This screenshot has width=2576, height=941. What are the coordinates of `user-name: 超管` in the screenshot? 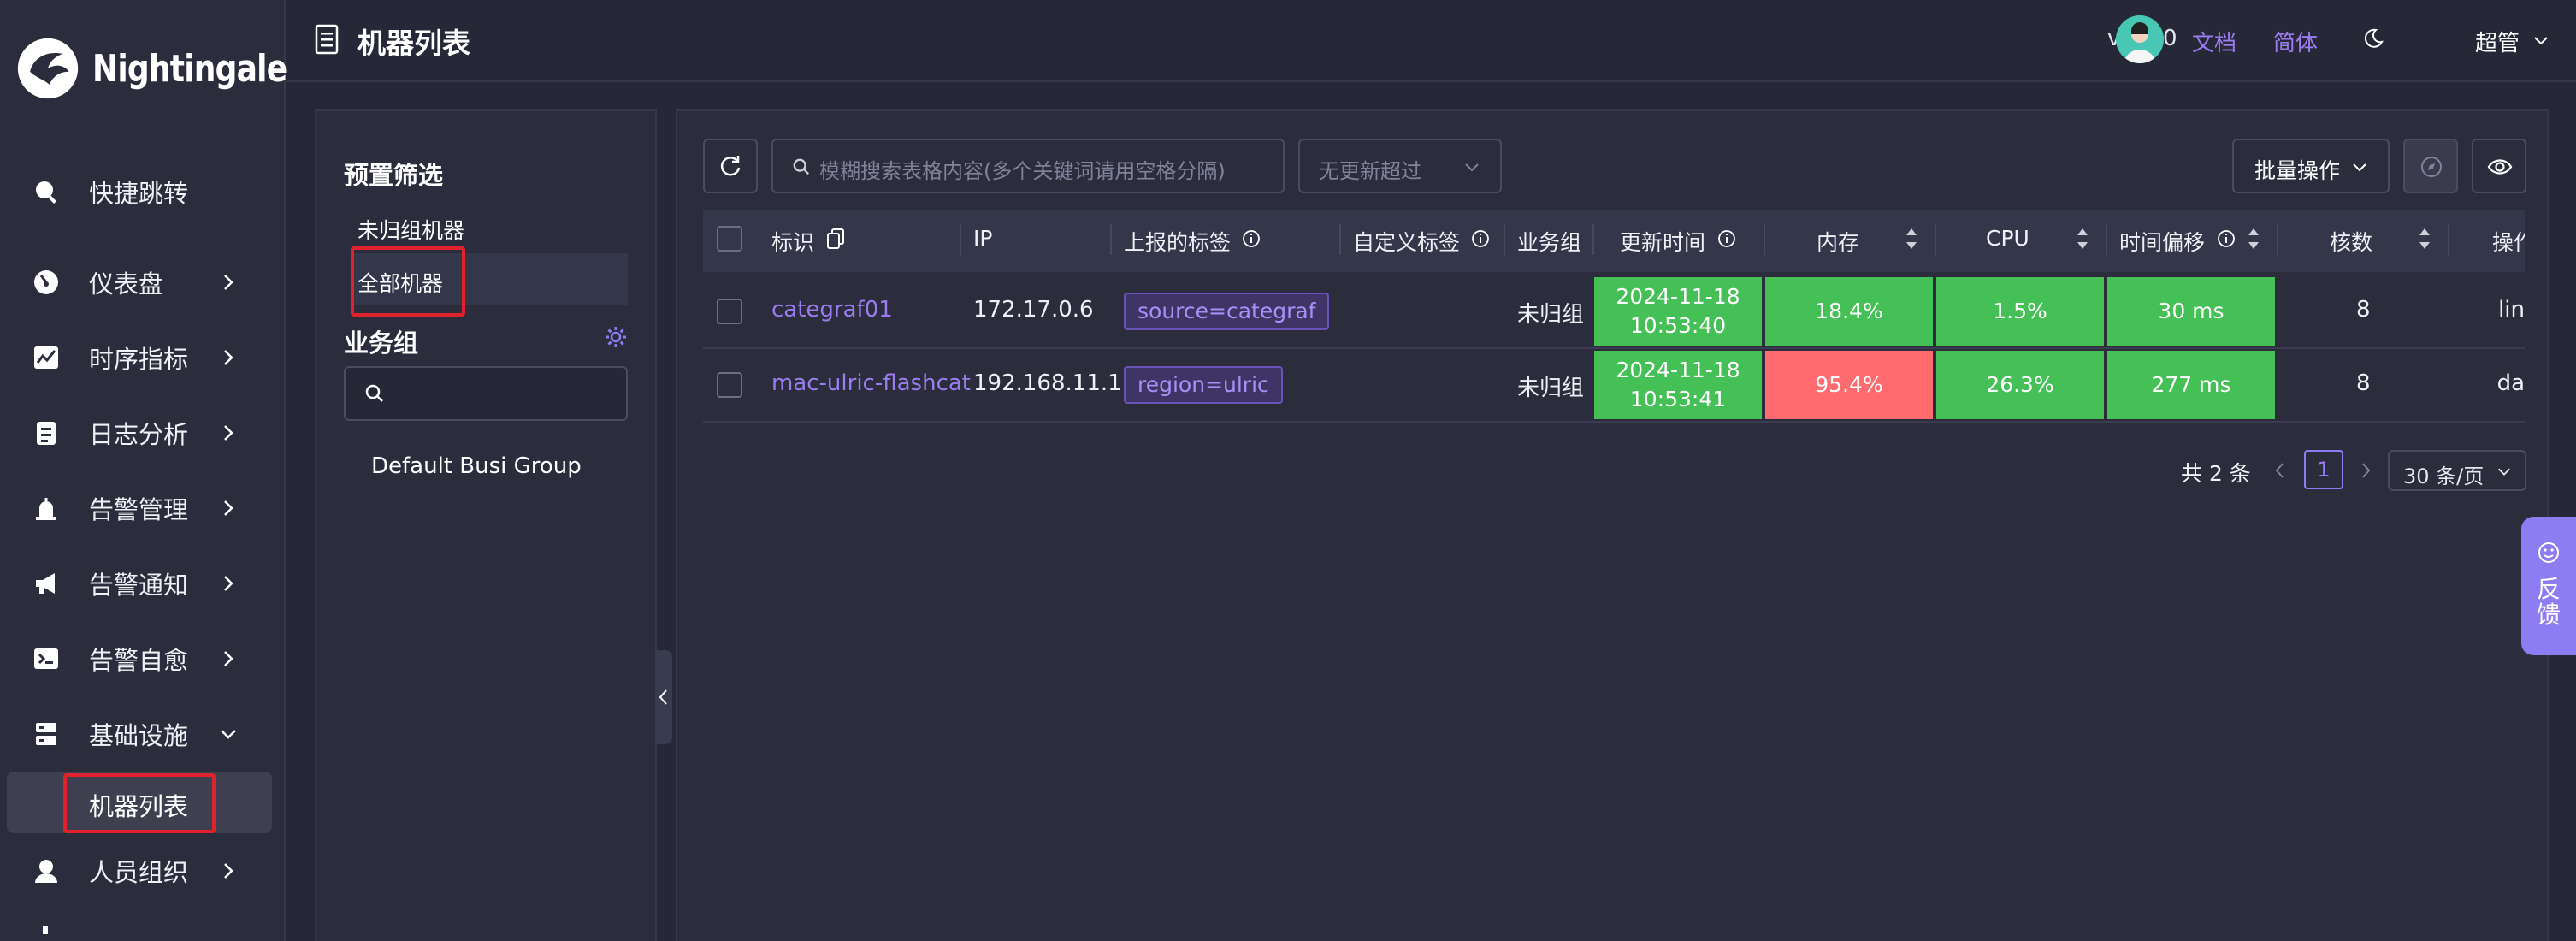 It's located at (2497, 41).